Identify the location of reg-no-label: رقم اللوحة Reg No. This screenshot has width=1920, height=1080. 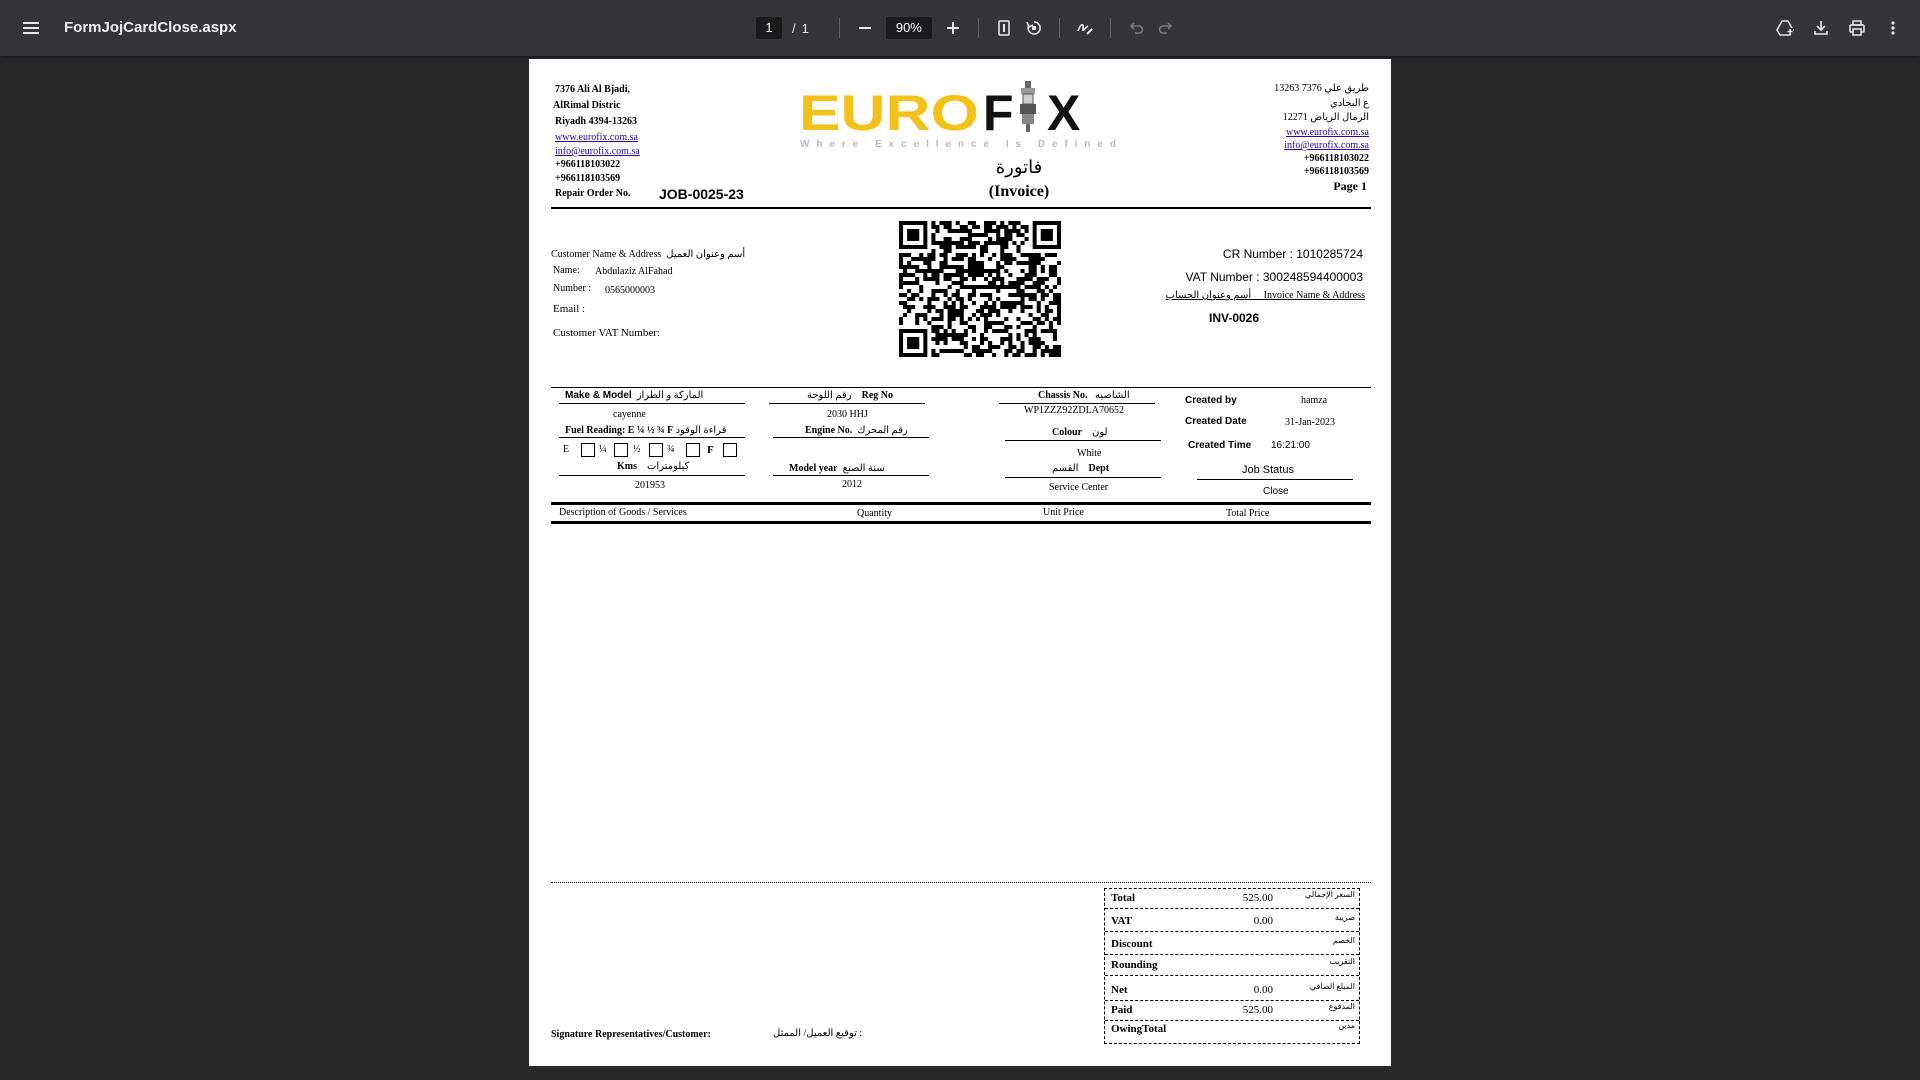
(850, 395).